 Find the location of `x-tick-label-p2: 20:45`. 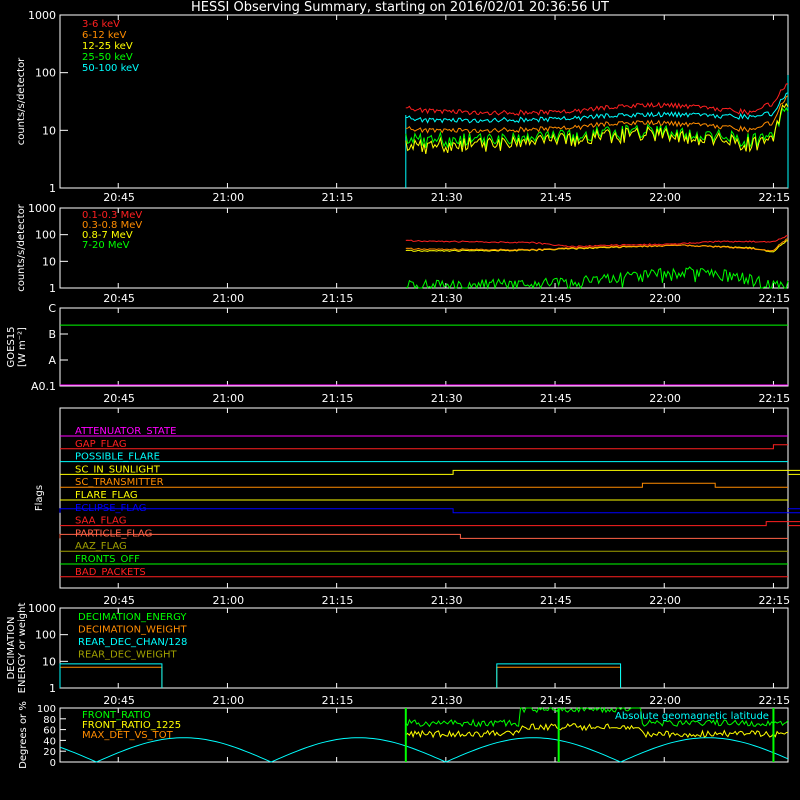

x-tick-label-p2: 20:45 is located at coordinates (119, 298).